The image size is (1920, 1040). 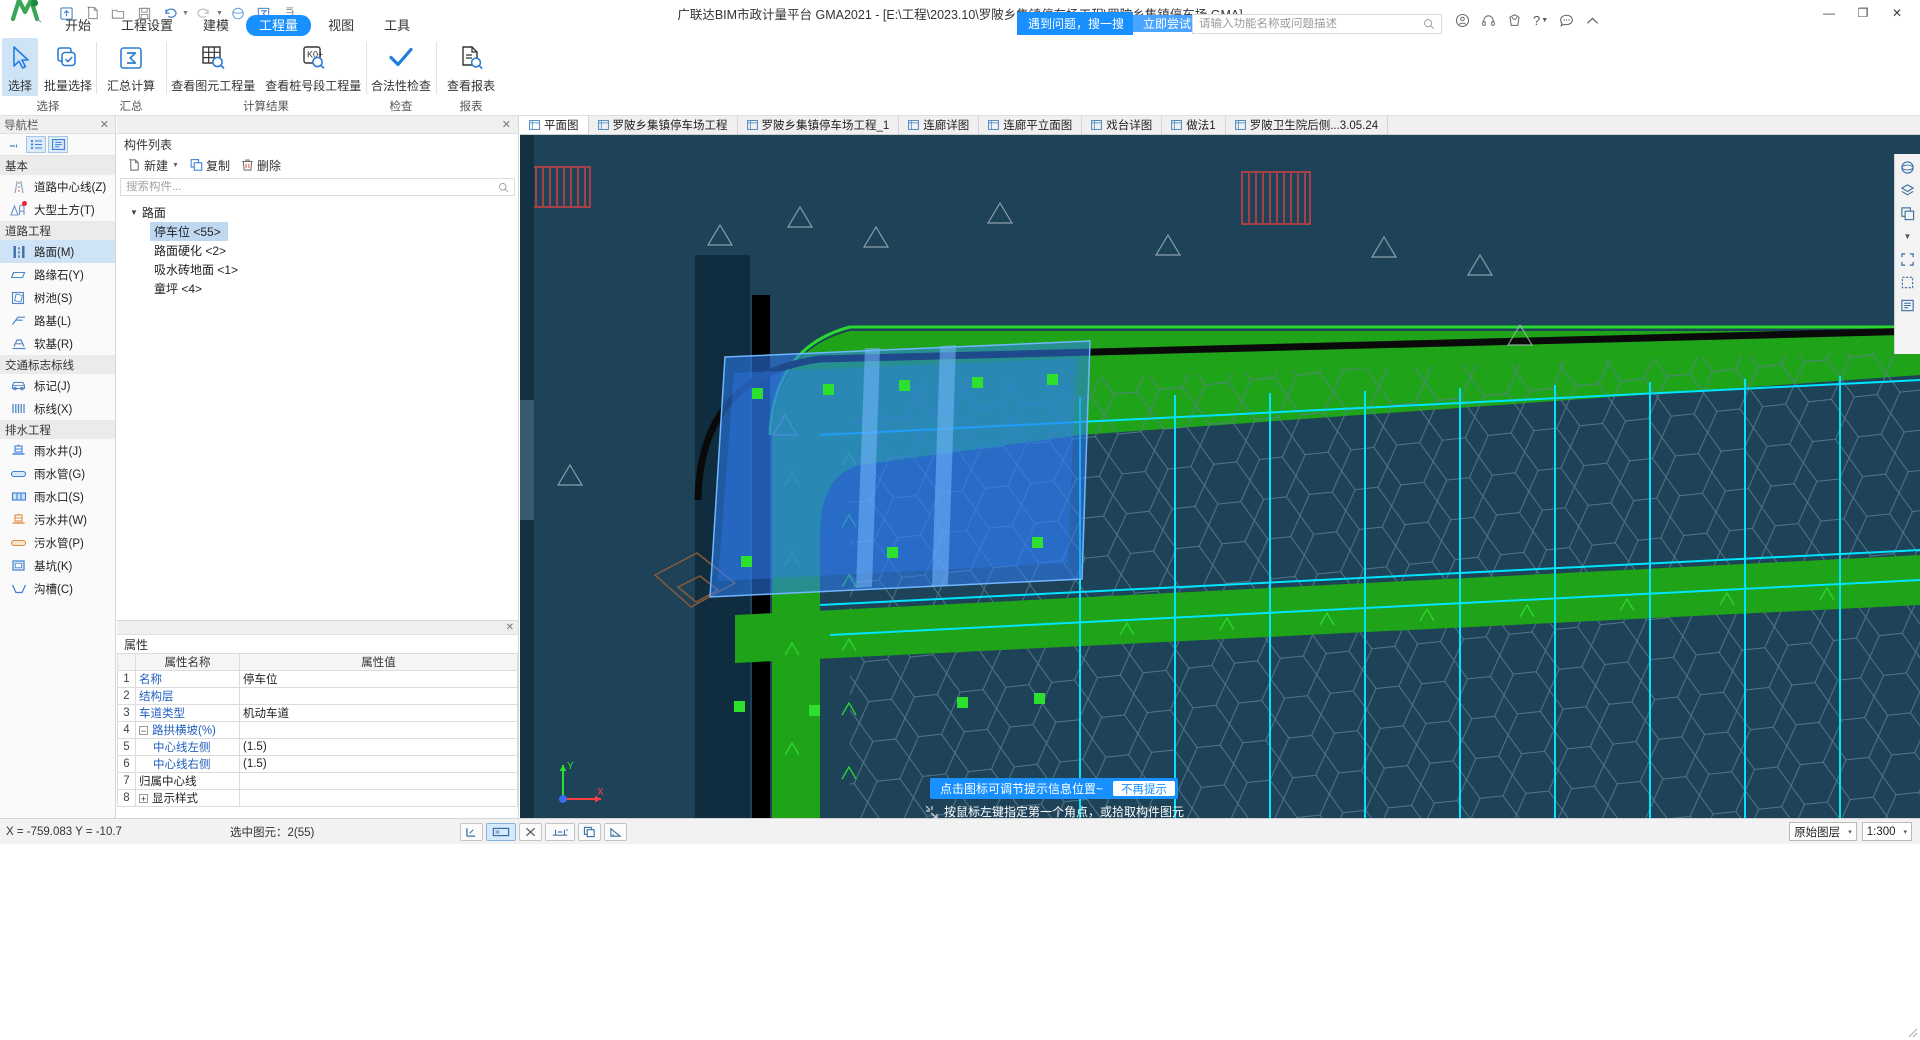 I want to click on table-row: 6 中心线右侧 (1.5), so click(x=317, y=764).